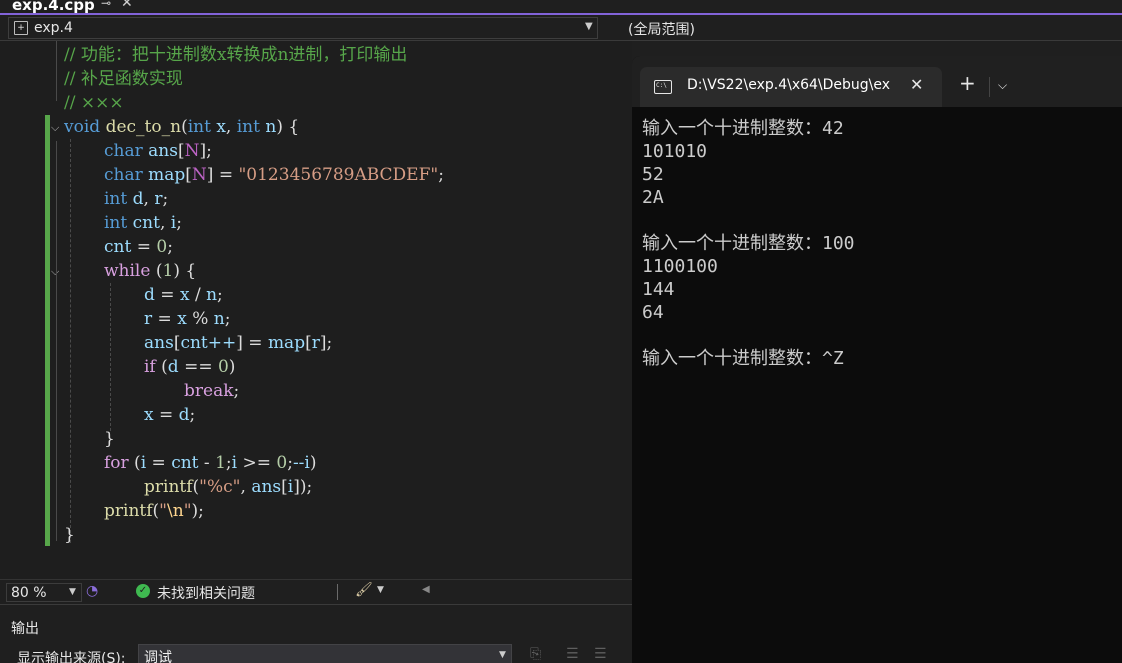 Image resolution: width=1122 pixels, height=663 pixels. Describe the element at coordinates (154, 511) in the screenshot. I see `code-line: printf("\n");` at that location.